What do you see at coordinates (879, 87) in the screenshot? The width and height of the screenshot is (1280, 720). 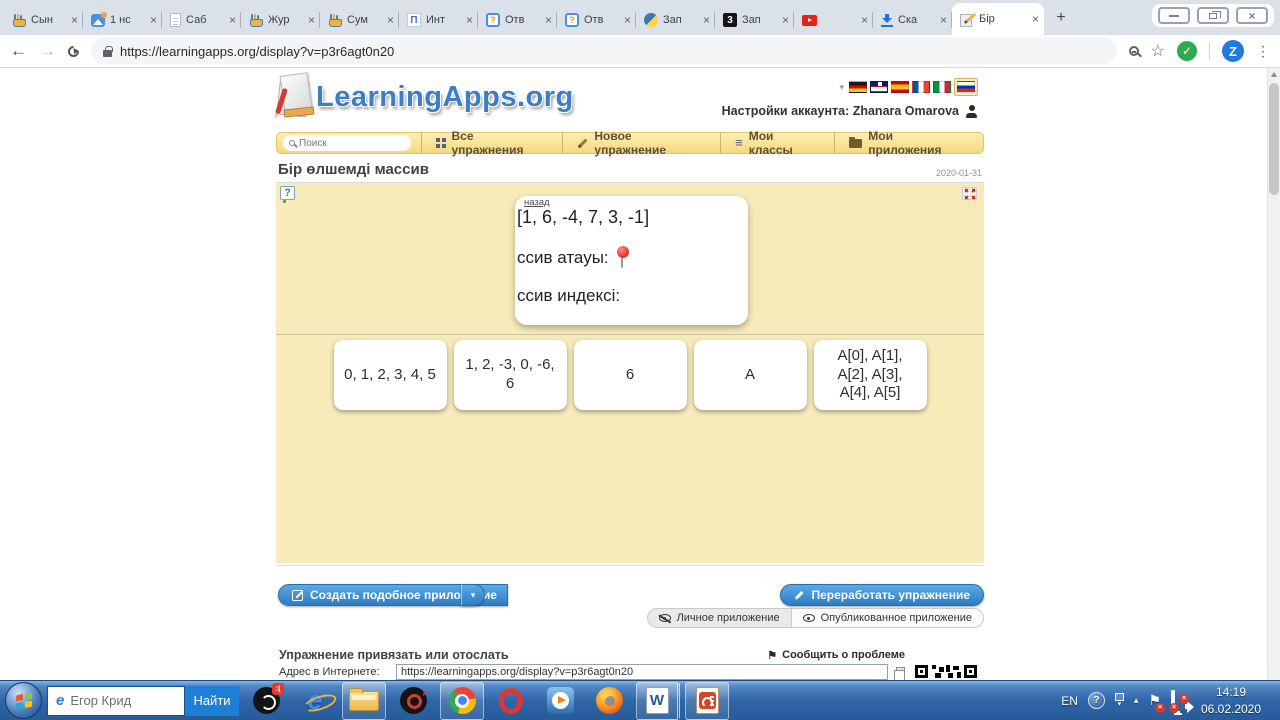 I see `flag-gb-icon` at bounding box center [879, 87].